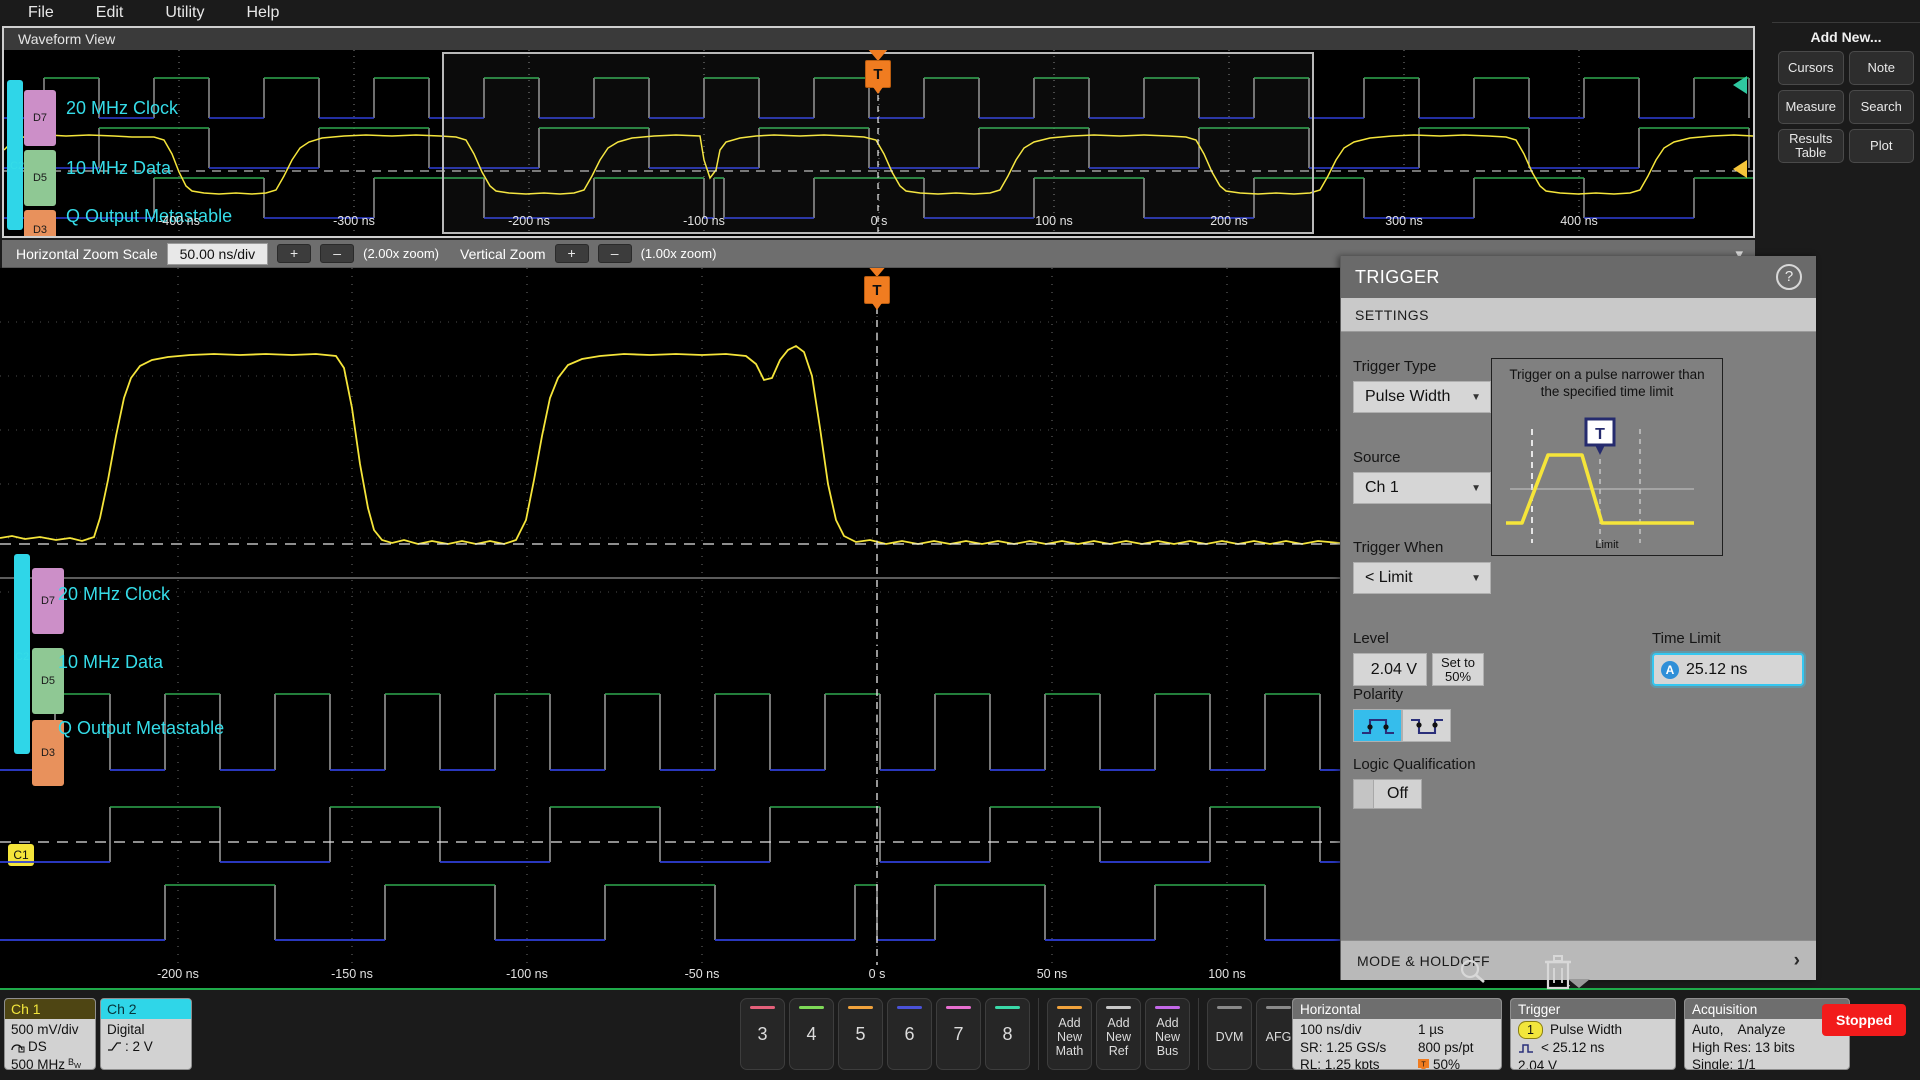 The width and height of the screenshot is (1920, 1080). What do you see at coordinates (909, 1007) in the screenshot?
I see `channel-6-color-bar` at bounding box center [909, 1007].